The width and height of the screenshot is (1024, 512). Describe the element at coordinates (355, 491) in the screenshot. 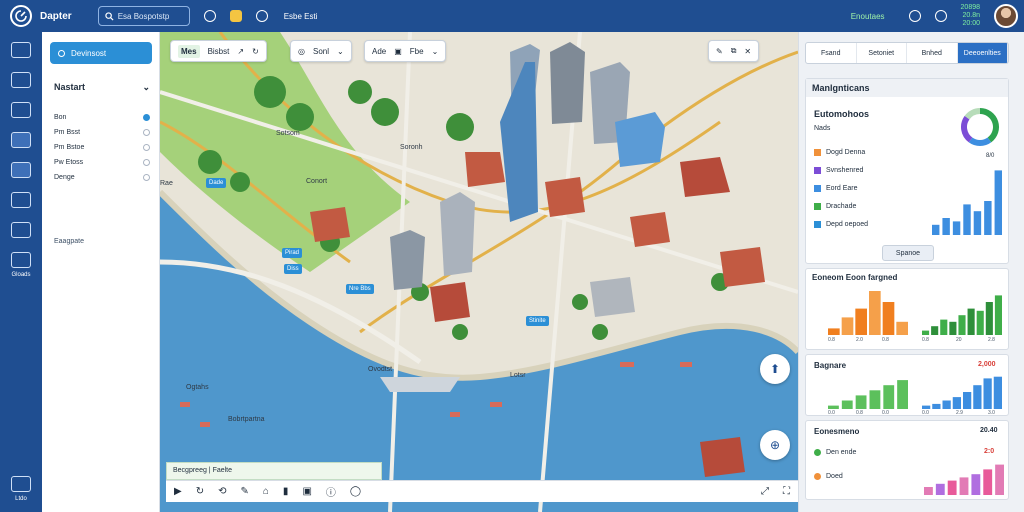

I see `circle-icon: ◯` at that location.